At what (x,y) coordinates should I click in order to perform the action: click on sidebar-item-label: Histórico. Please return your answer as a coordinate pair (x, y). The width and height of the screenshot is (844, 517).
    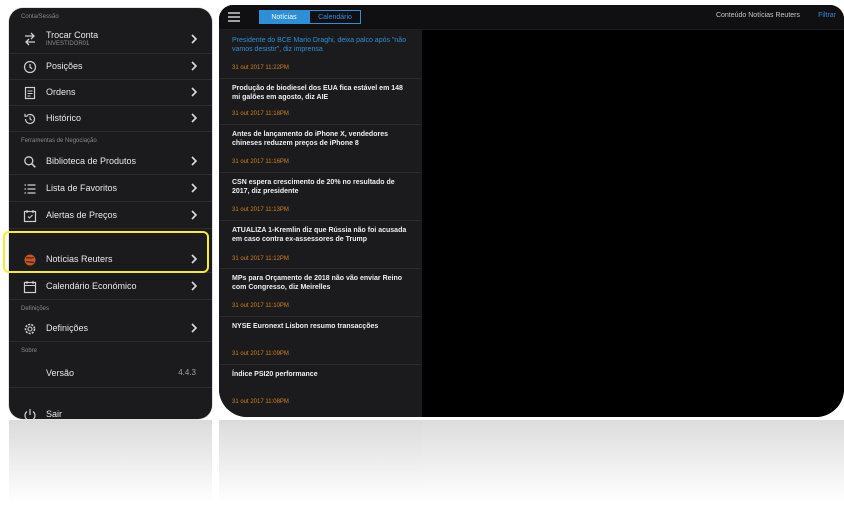
    Looking at the image, I should click on (64, 118).